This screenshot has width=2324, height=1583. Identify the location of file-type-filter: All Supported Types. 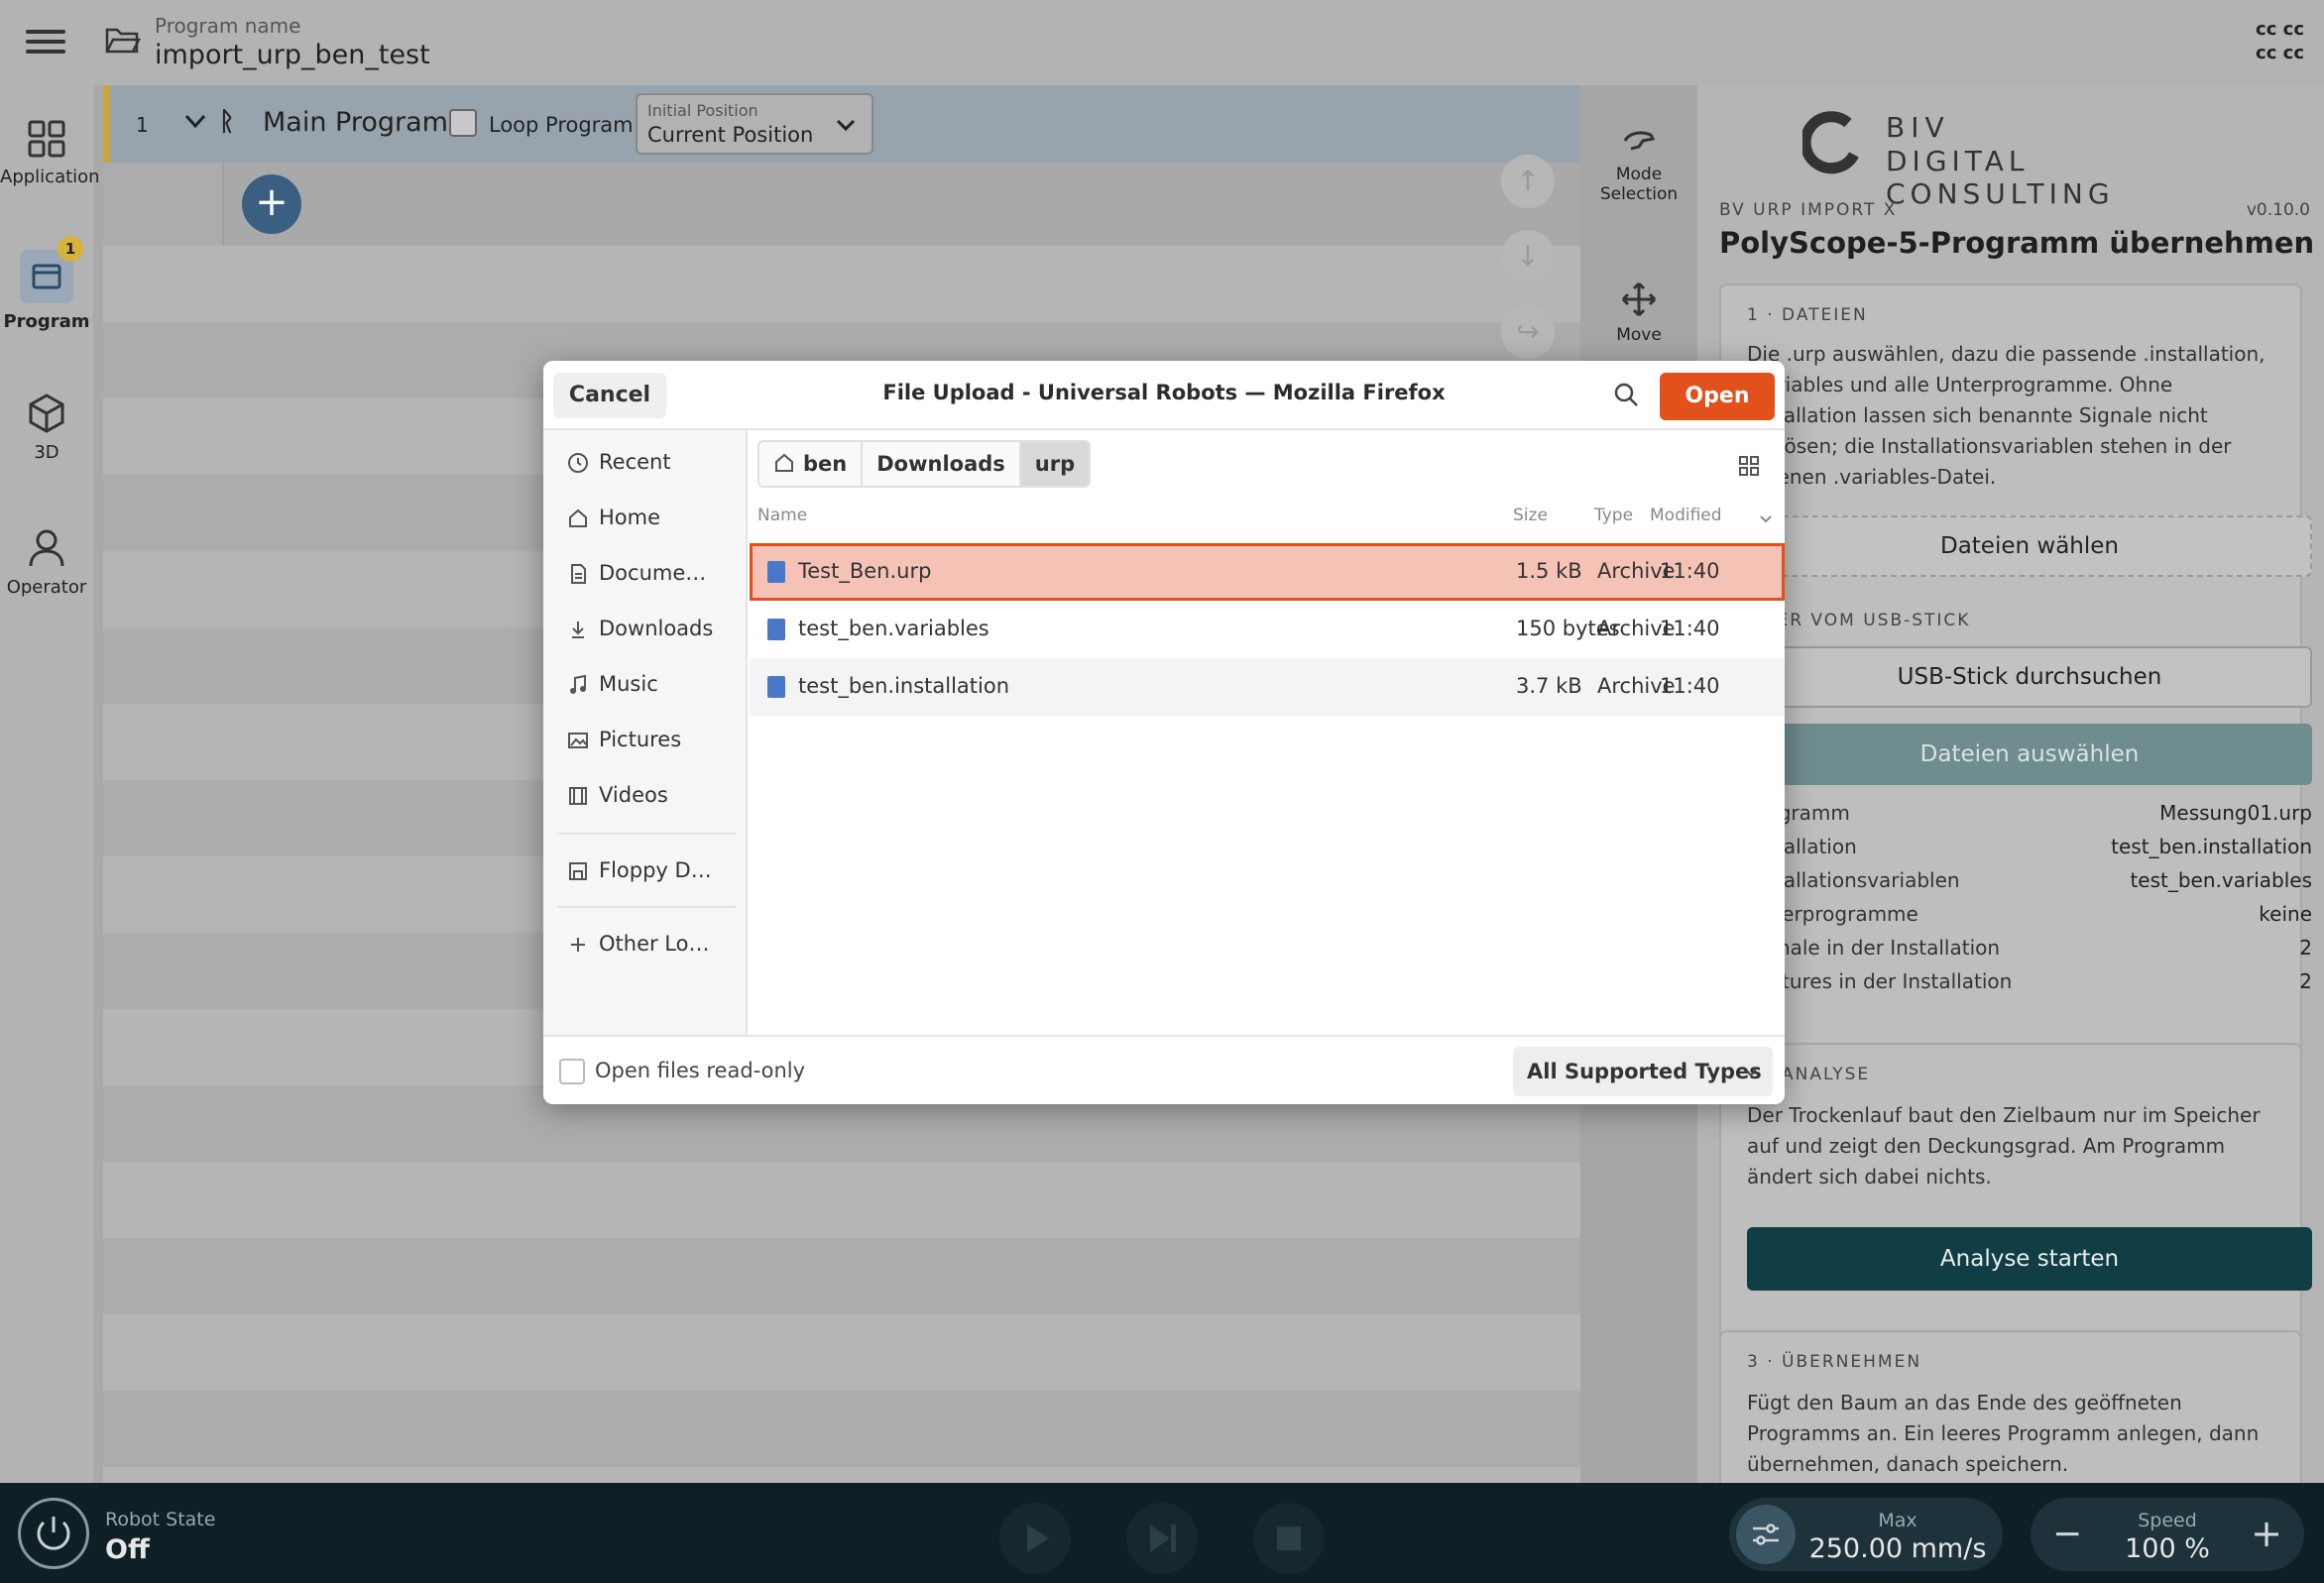
(1643, 1071).